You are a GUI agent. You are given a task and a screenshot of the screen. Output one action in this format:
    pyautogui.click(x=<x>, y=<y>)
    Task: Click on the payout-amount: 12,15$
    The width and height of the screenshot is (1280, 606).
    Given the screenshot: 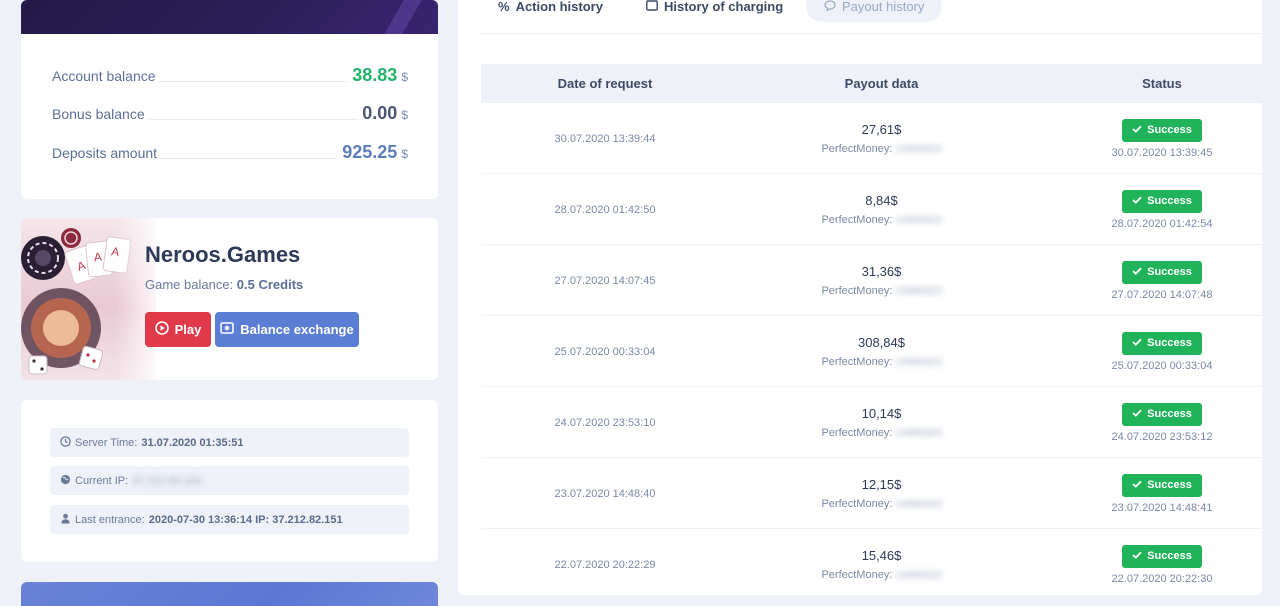 What is the action you would take?
    pyautogui.click(x=881, y=484)
    